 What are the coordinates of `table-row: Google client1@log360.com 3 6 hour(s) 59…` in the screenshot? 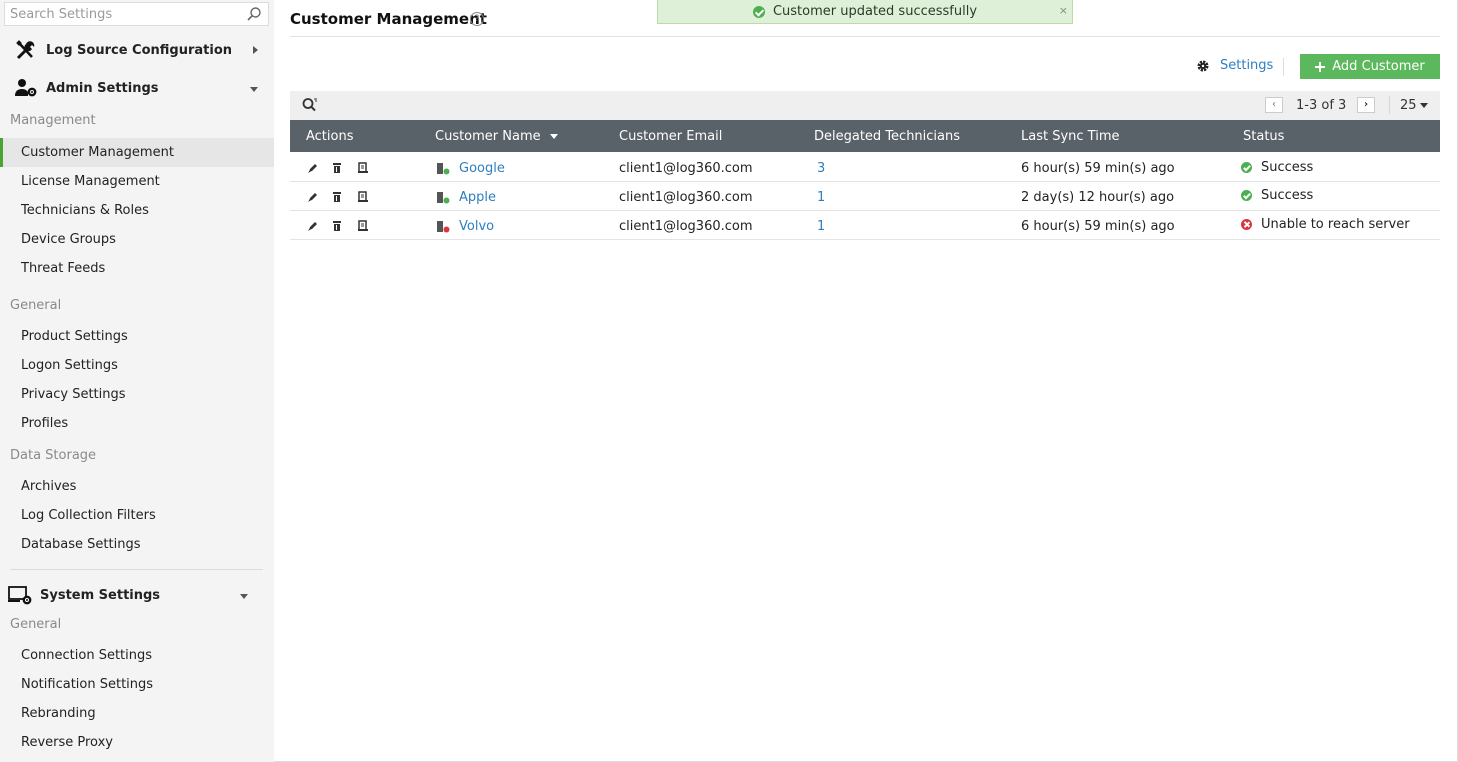 It's located at (865, 167).